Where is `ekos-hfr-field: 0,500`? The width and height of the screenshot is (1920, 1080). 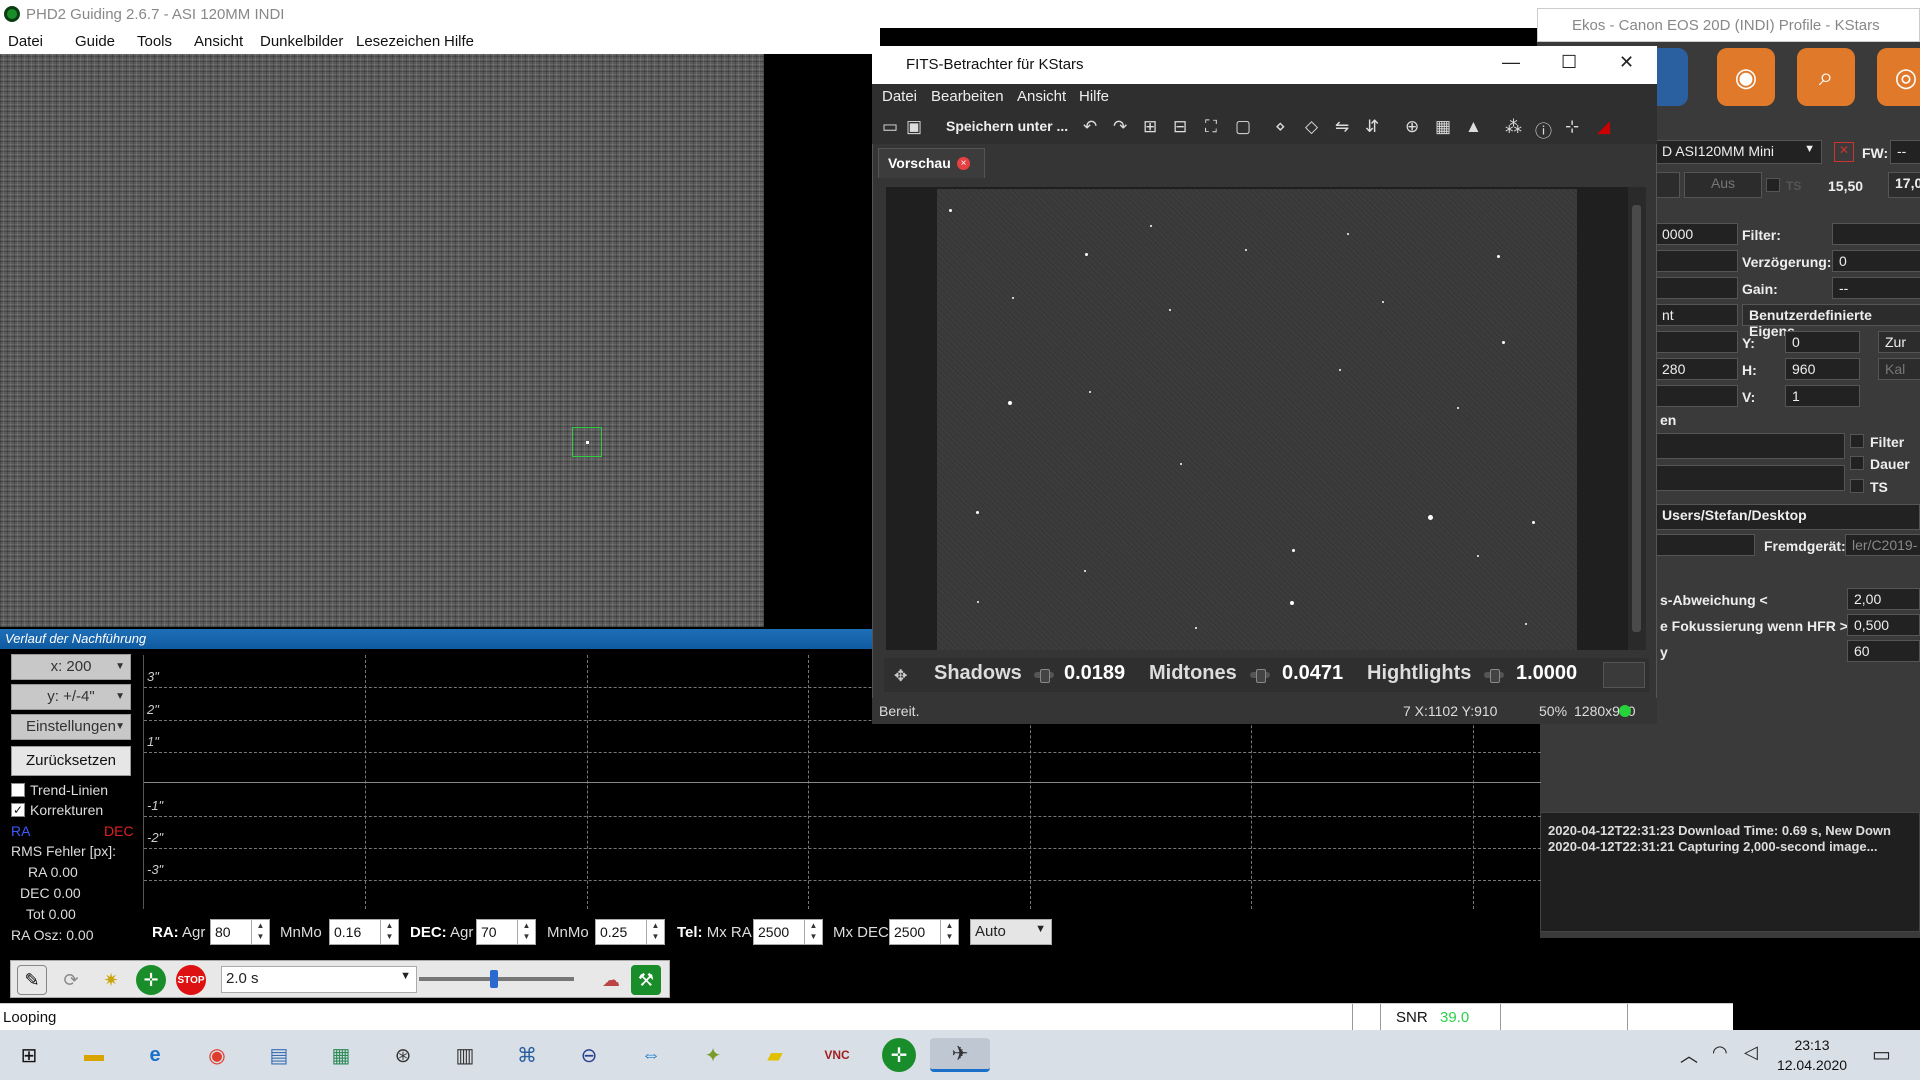 ekos-hfr-field: 0,500 is located at coordinates (1883, 625).